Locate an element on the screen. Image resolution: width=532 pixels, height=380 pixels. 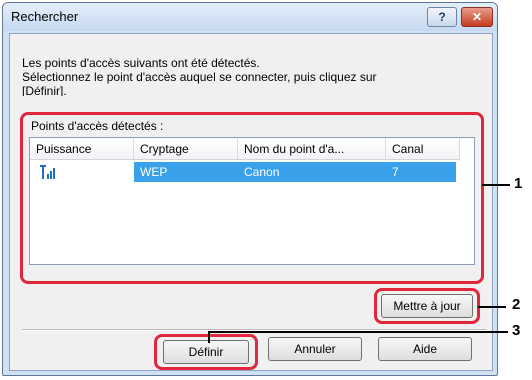
title-bar: Rechercher ? ✕ is located at coordinates (250, 17).